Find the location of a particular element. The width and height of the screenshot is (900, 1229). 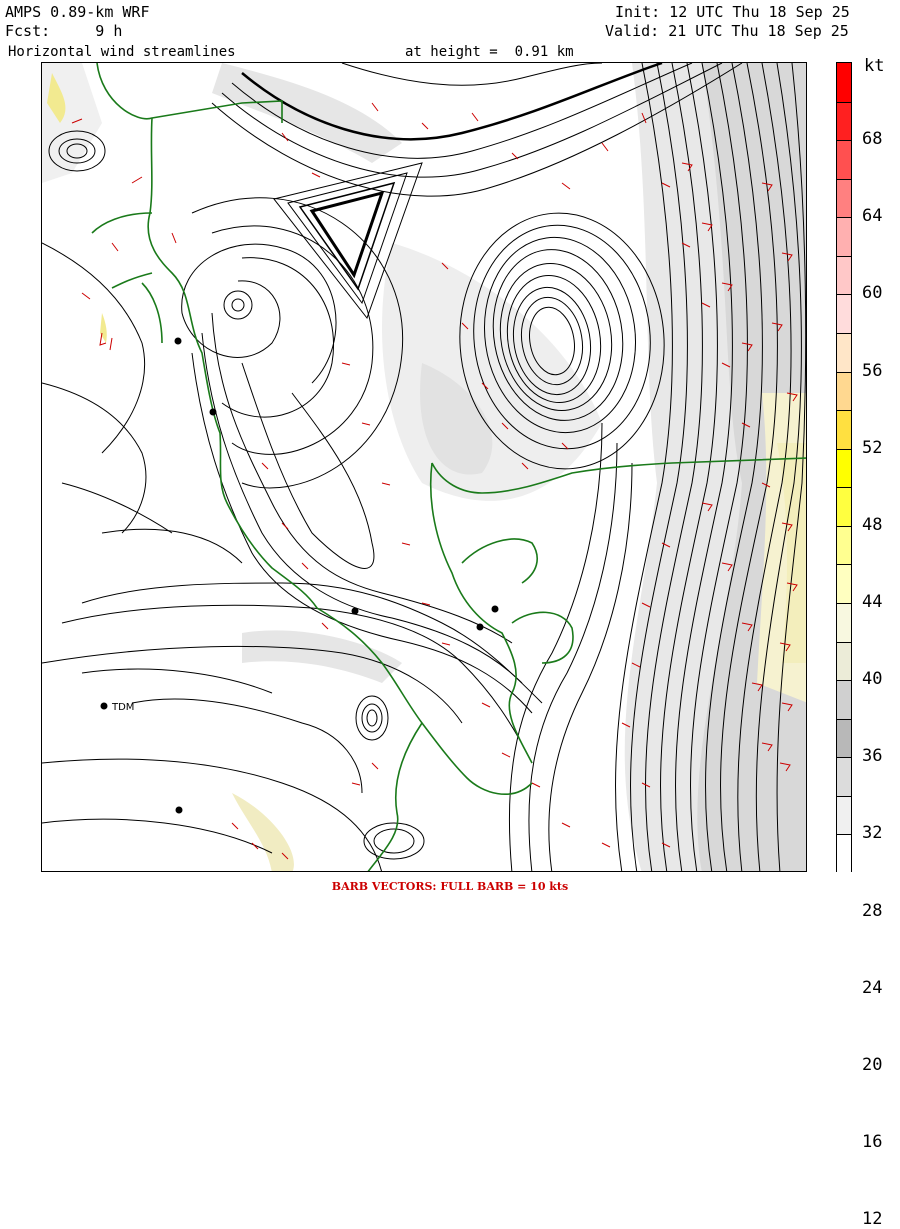

colorbar-tick-label: 60 is located at coordinates (872, 293).